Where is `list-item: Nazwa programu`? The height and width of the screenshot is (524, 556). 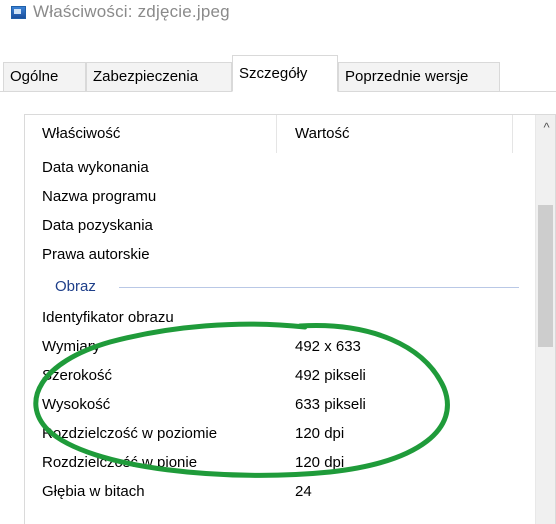 list-item: Nazwa programu is located at coordinates (280, 196).